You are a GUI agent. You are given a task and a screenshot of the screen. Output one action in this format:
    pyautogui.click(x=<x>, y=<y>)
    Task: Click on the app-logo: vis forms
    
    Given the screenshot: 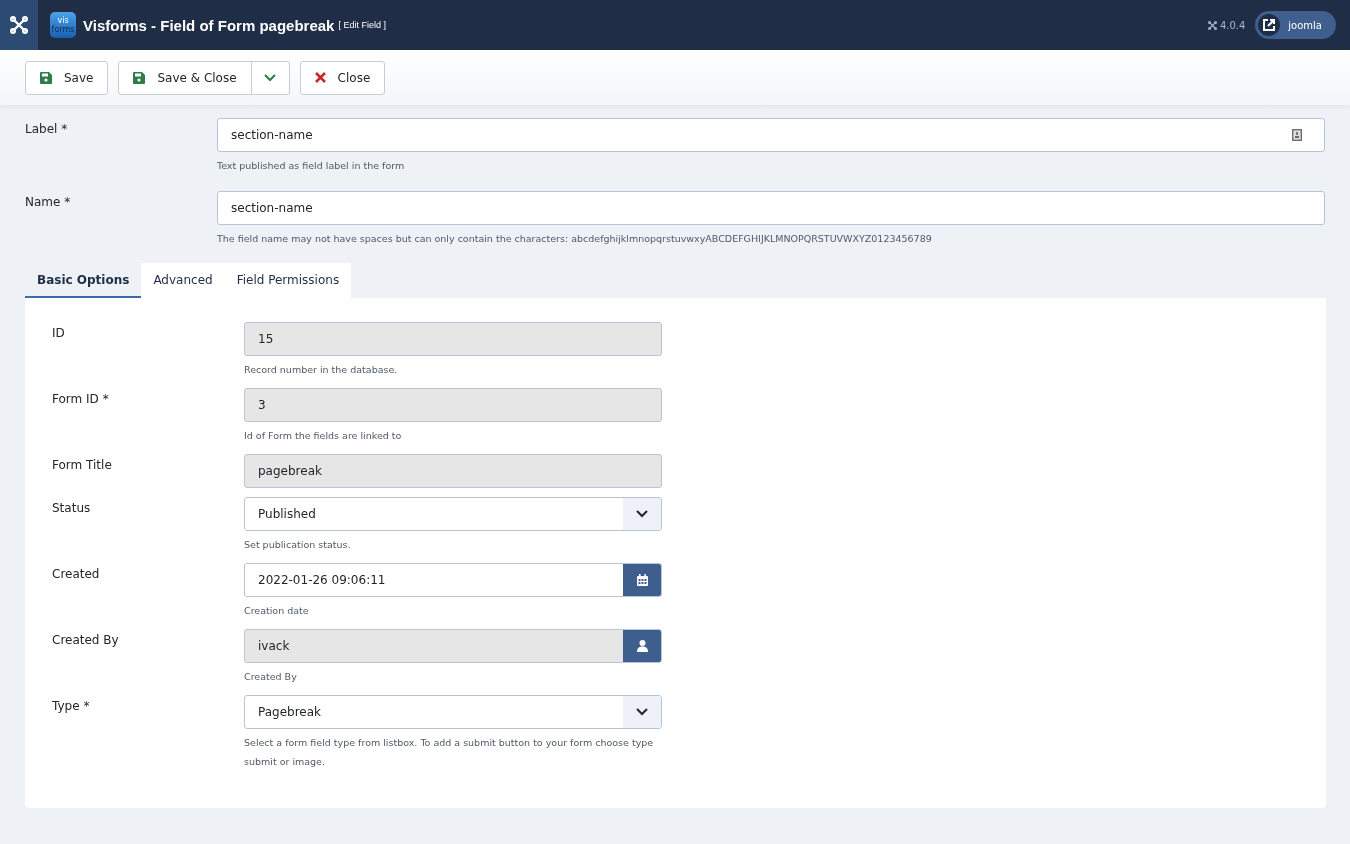 What is the action you would take?
    pyautogui.click(x=63, y=25)
    